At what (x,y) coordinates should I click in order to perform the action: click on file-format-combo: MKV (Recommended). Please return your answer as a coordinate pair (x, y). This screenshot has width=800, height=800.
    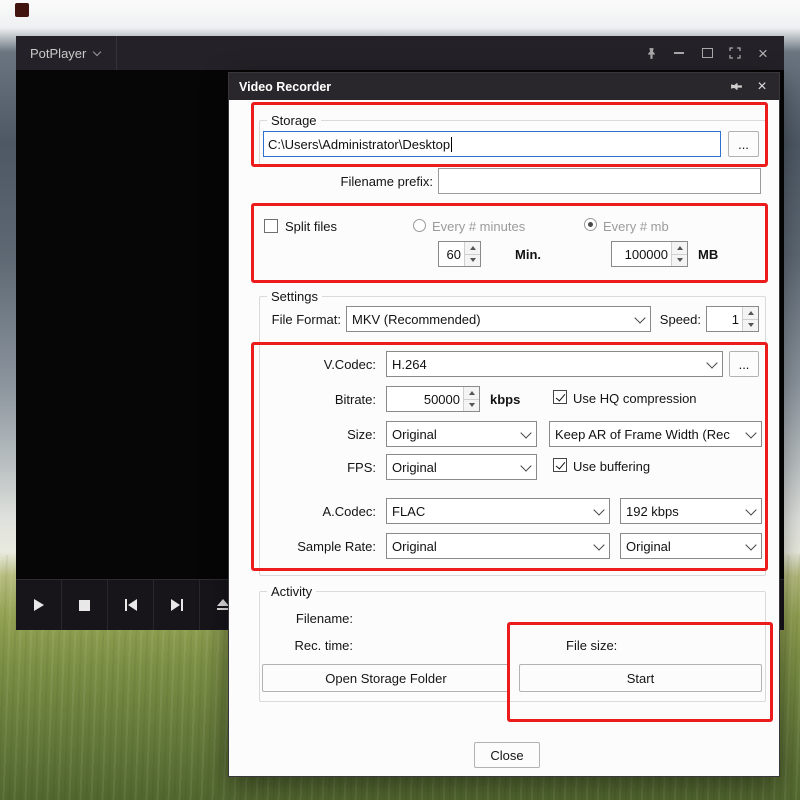
    Looking at the image, I should click on (498, 319).